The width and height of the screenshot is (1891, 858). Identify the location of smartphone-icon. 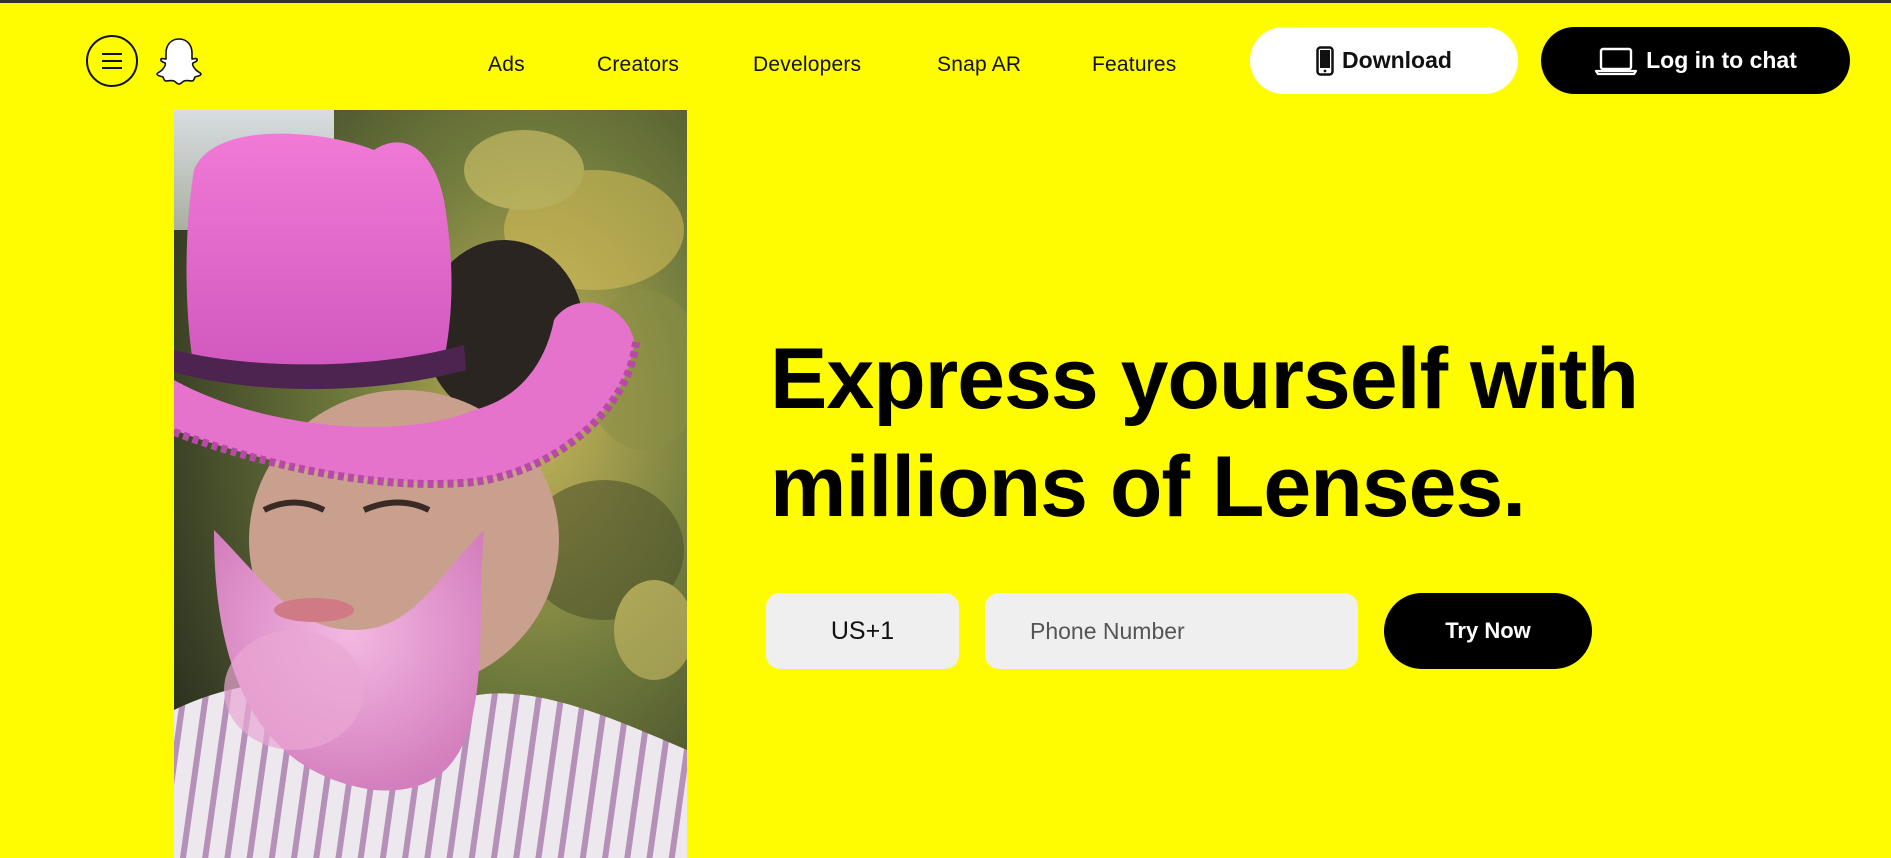
(1325, 60).